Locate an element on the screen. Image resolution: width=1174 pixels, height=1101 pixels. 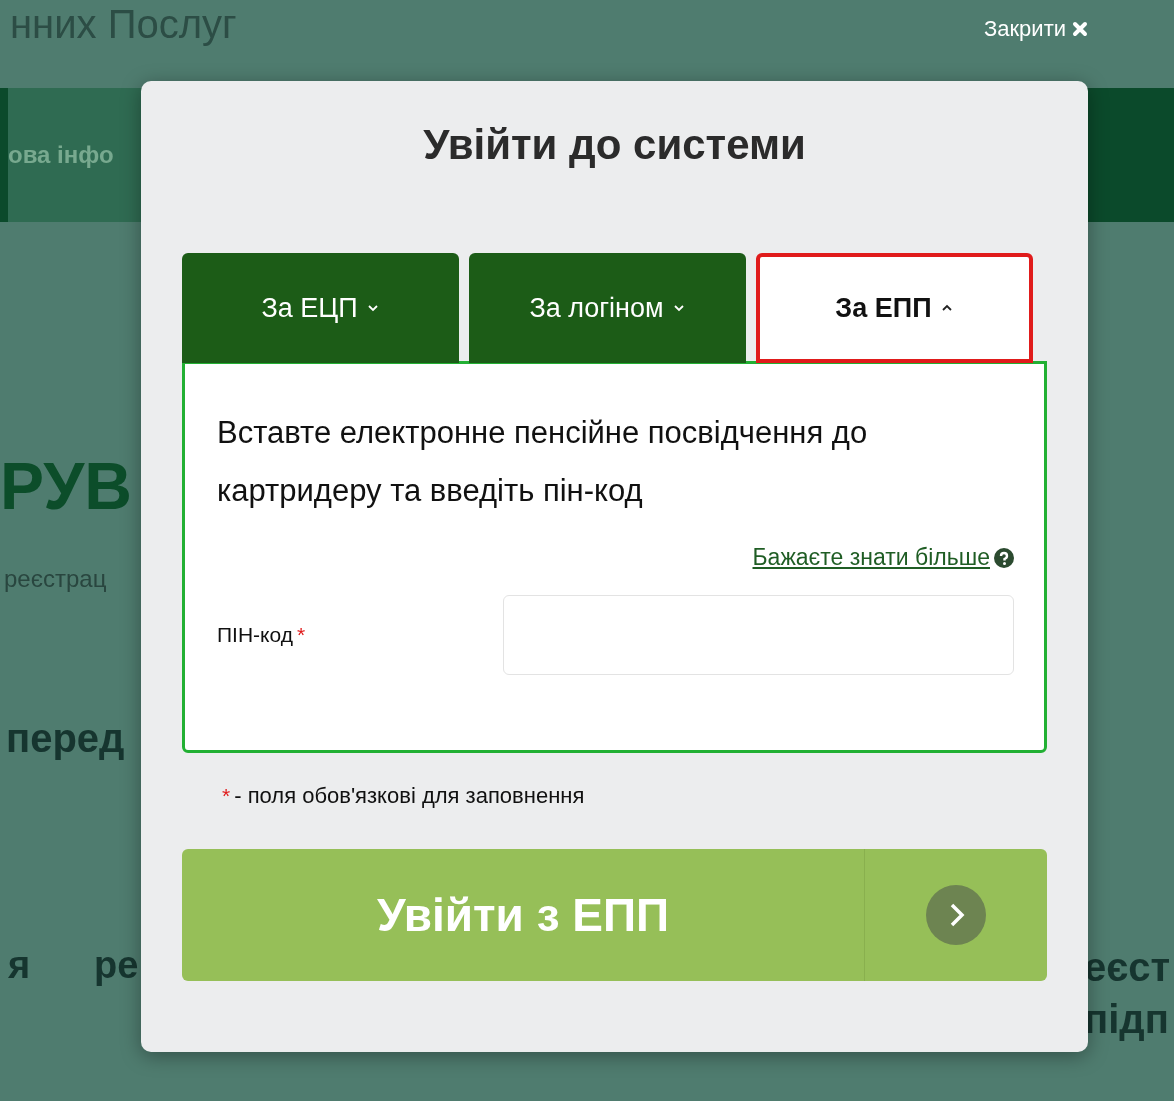
section-heading: перед is located at coordinates (65, 738).